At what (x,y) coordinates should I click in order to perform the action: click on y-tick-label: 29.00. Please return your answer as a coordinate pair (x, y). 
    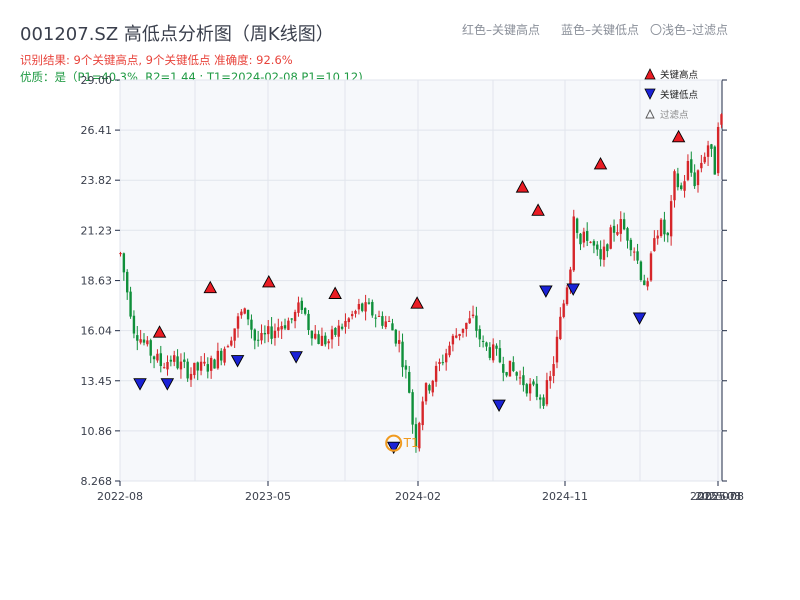
    Looking at the image, I should click on (97, 80).